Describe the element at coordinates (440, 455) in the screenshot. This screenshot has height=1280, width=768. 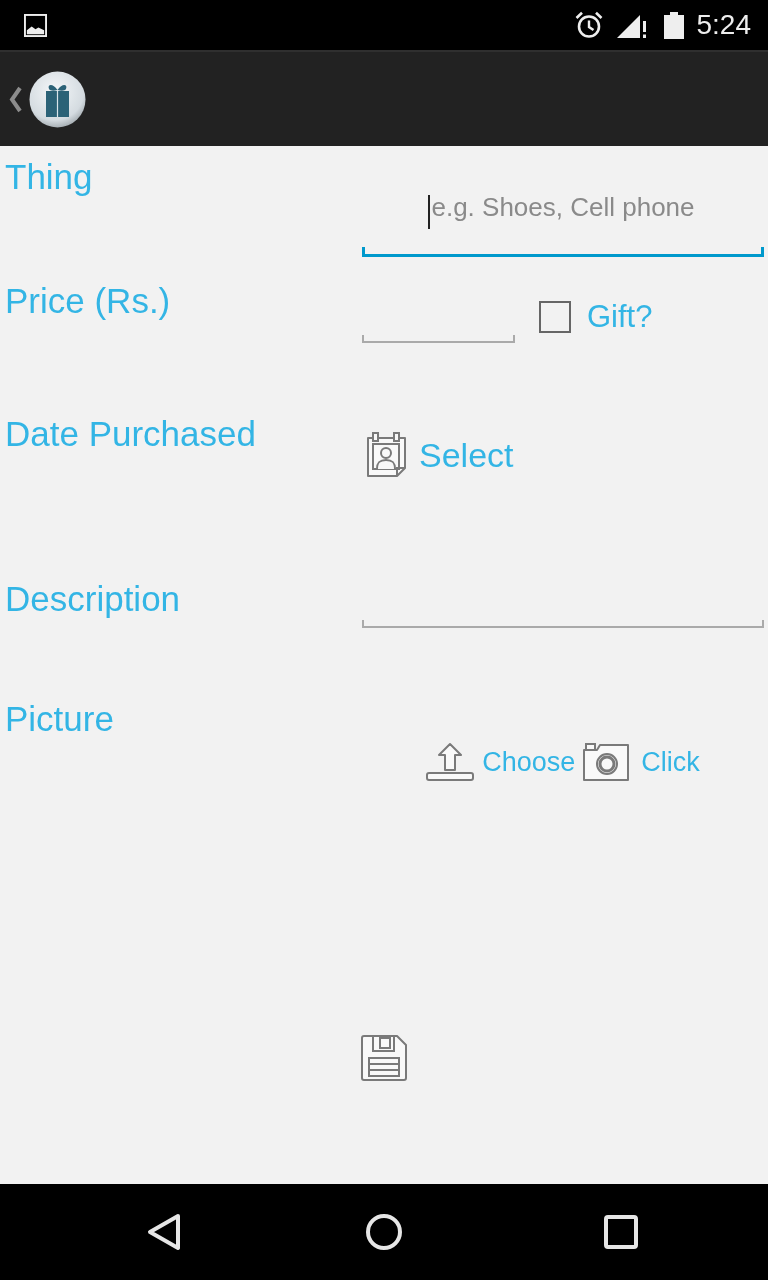
I see `select-date-button: Select` at that location.